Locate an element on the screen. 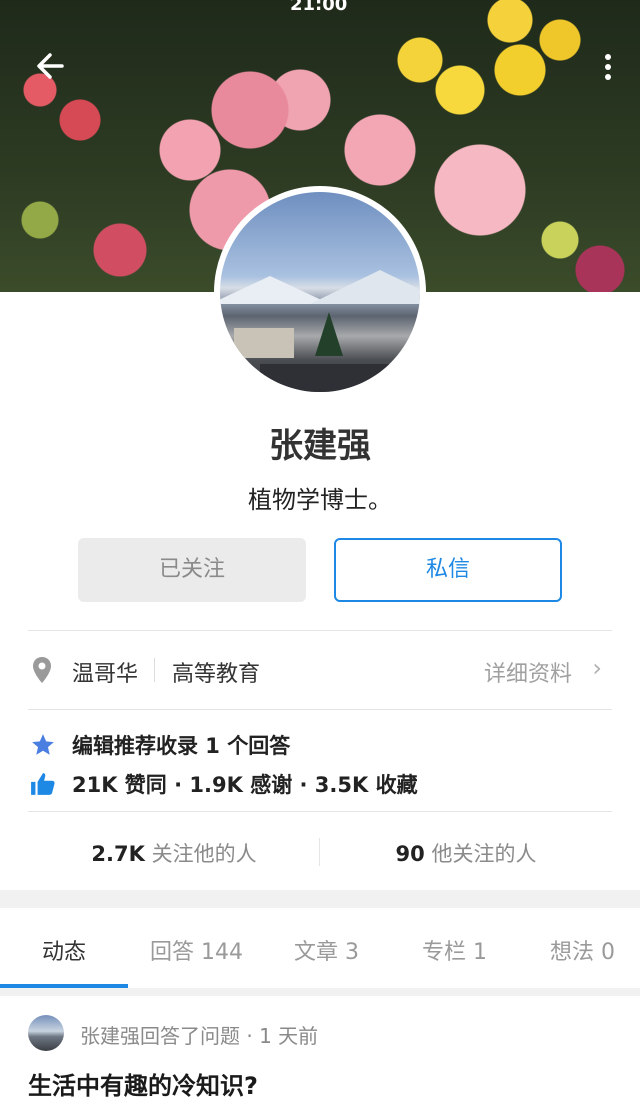  back-button is located at coordinates (50, 66).